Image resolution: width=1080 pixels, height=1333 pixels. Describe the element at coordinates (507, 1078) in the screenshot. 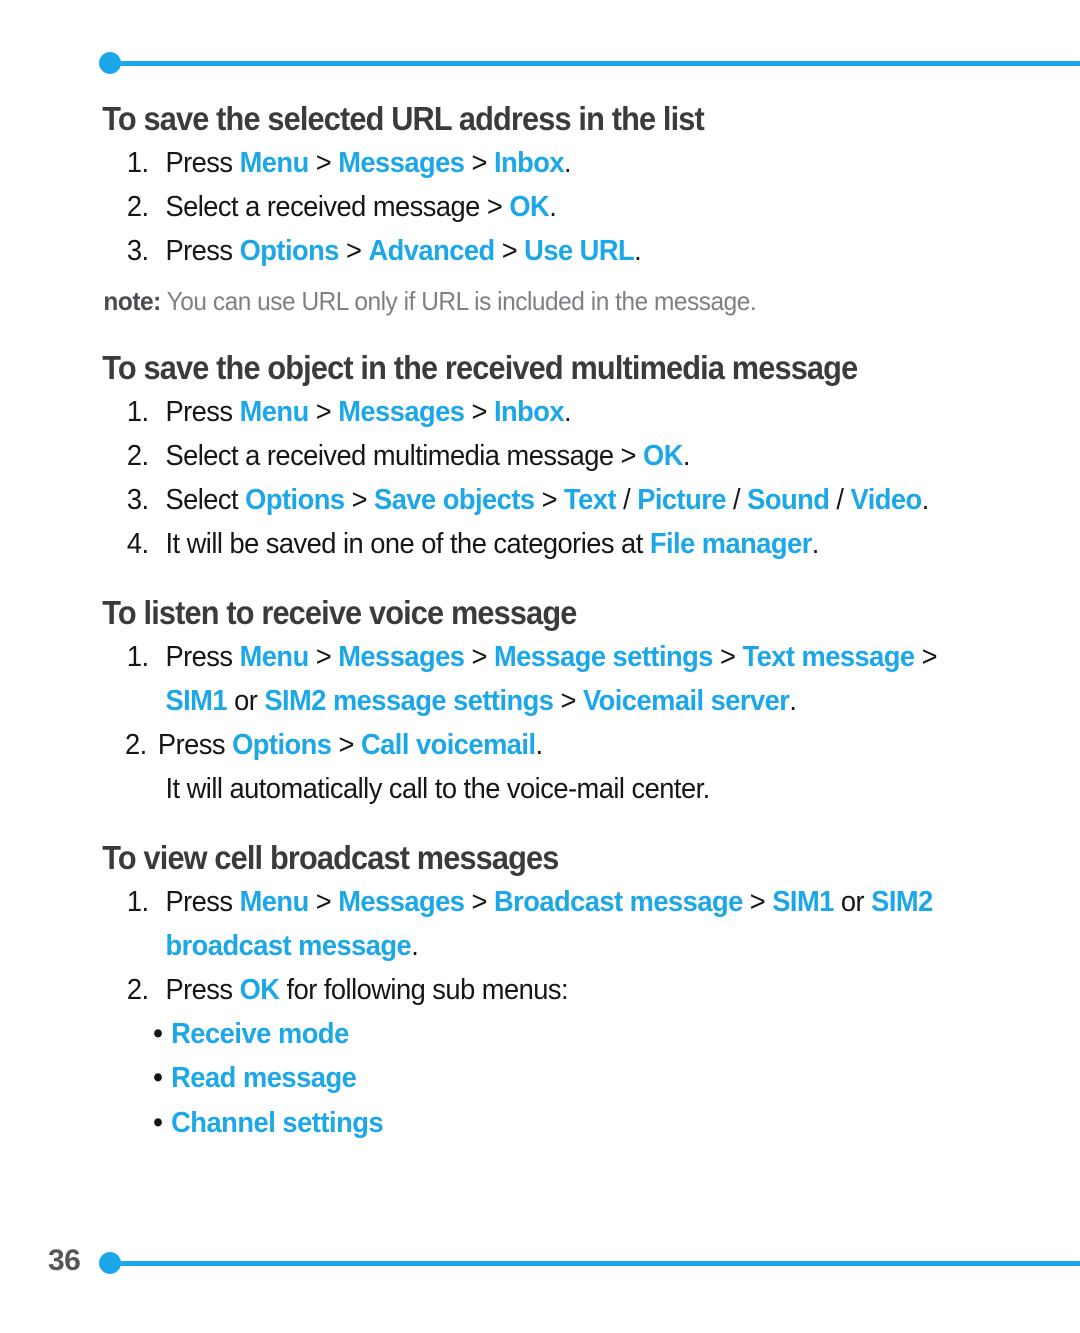

I see `submenu-item: • Read message` at that location.